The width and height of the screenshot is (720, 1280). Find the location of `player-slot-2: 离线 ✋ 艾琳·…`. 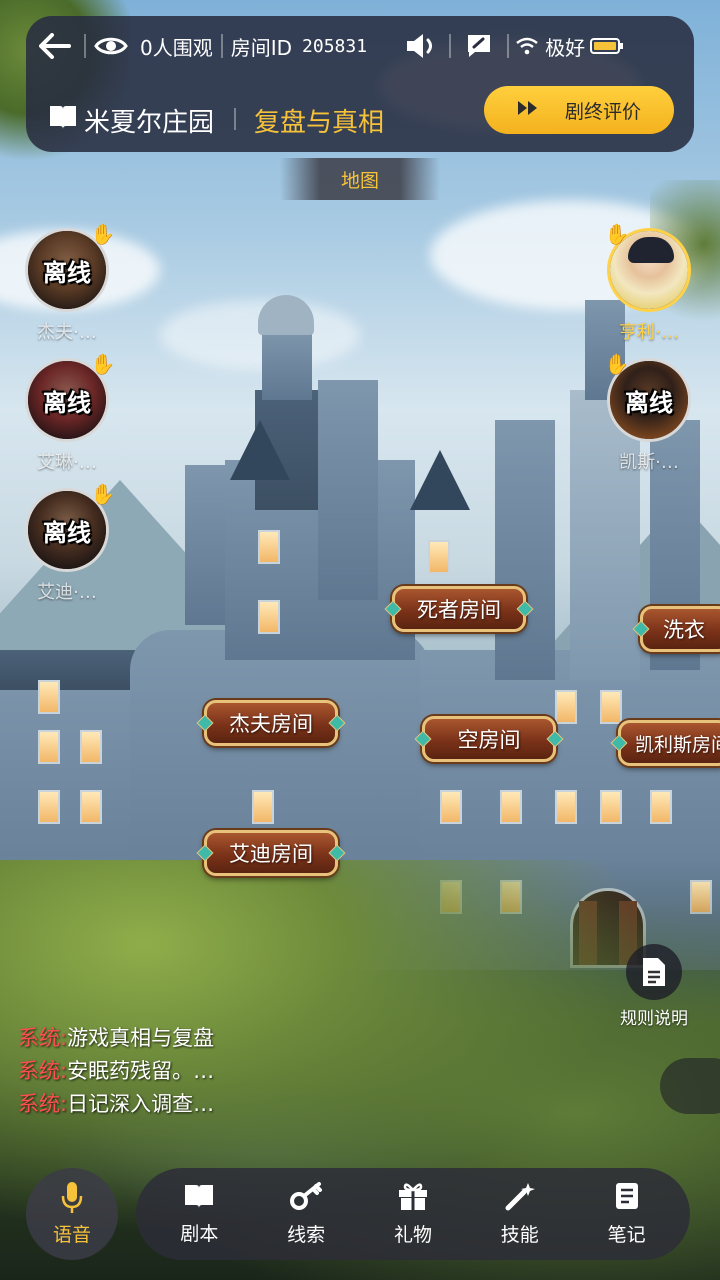

player-slot-2: 离线 ✋ 艾琳·… is located at coordinates (68, 413).